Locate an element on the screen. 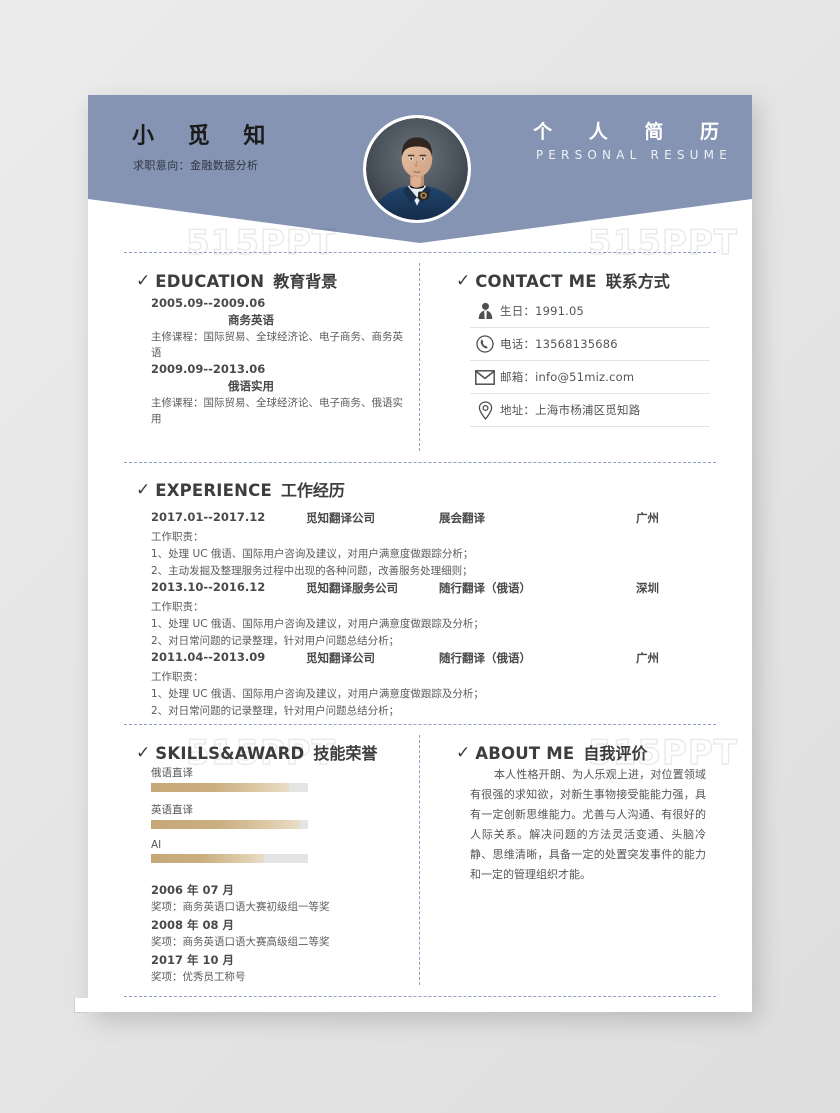 This screenshot has height=1113, width=840. section-heading-about: ✓ ABOUT ME 自我评价 is located at coordinates (551, 752).